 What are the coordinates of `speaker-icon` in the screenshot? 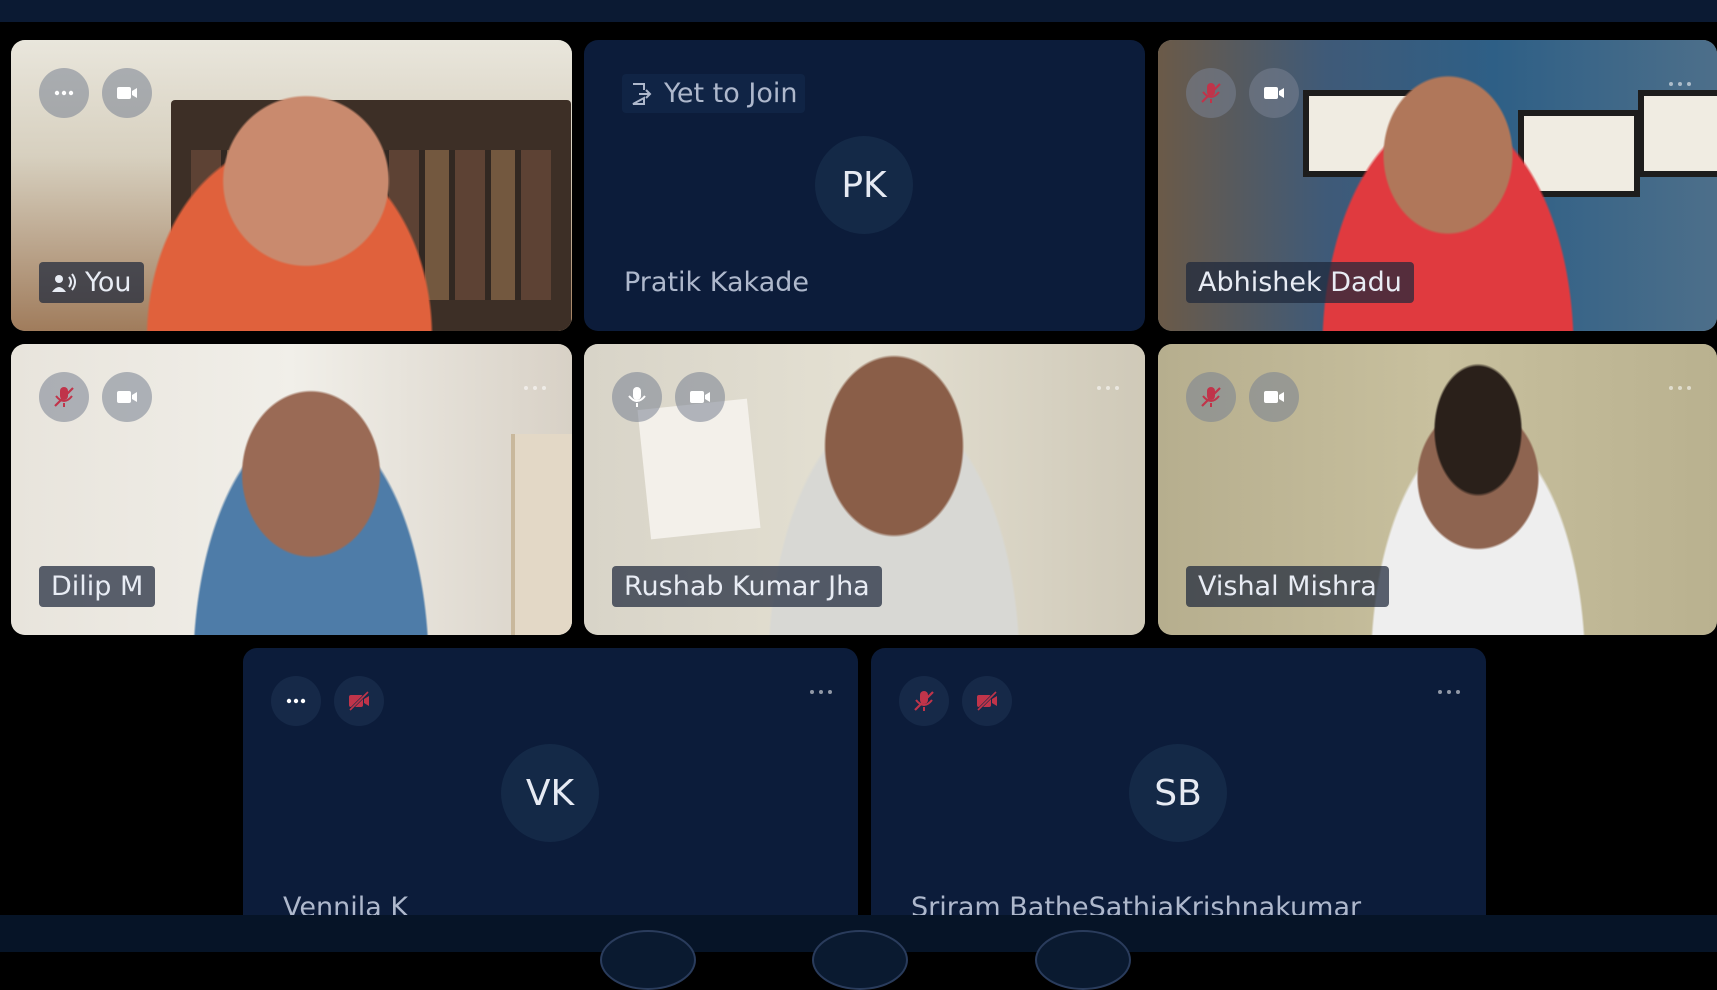 It's located at (64, 282).